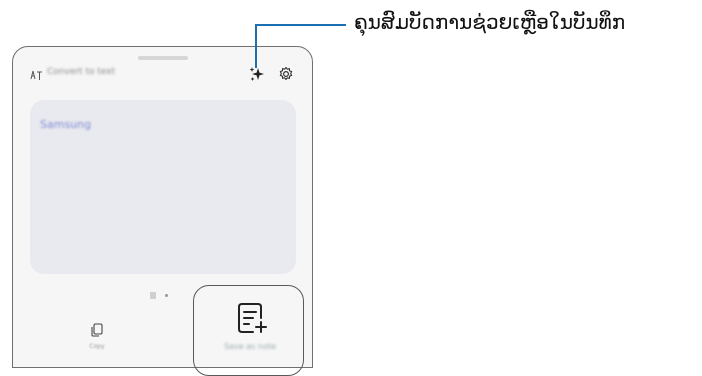 Image resolution: width=702 pixels, height=376 pixels. Describe the element at coordinates (490, 22) in the screenshot. I see `callout-label: ຄຸນສົມບັດການຊ່ວຍເຫຼືອໃນບັນທຶກ` at that location.